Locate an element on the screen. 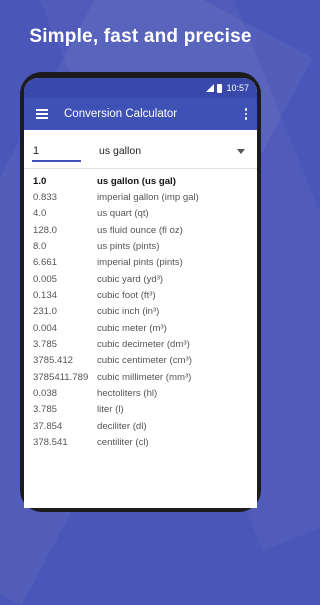 The width and height of the screenshot is (320, 605). result-value: 0.038 is located at coordinates (45, 394).